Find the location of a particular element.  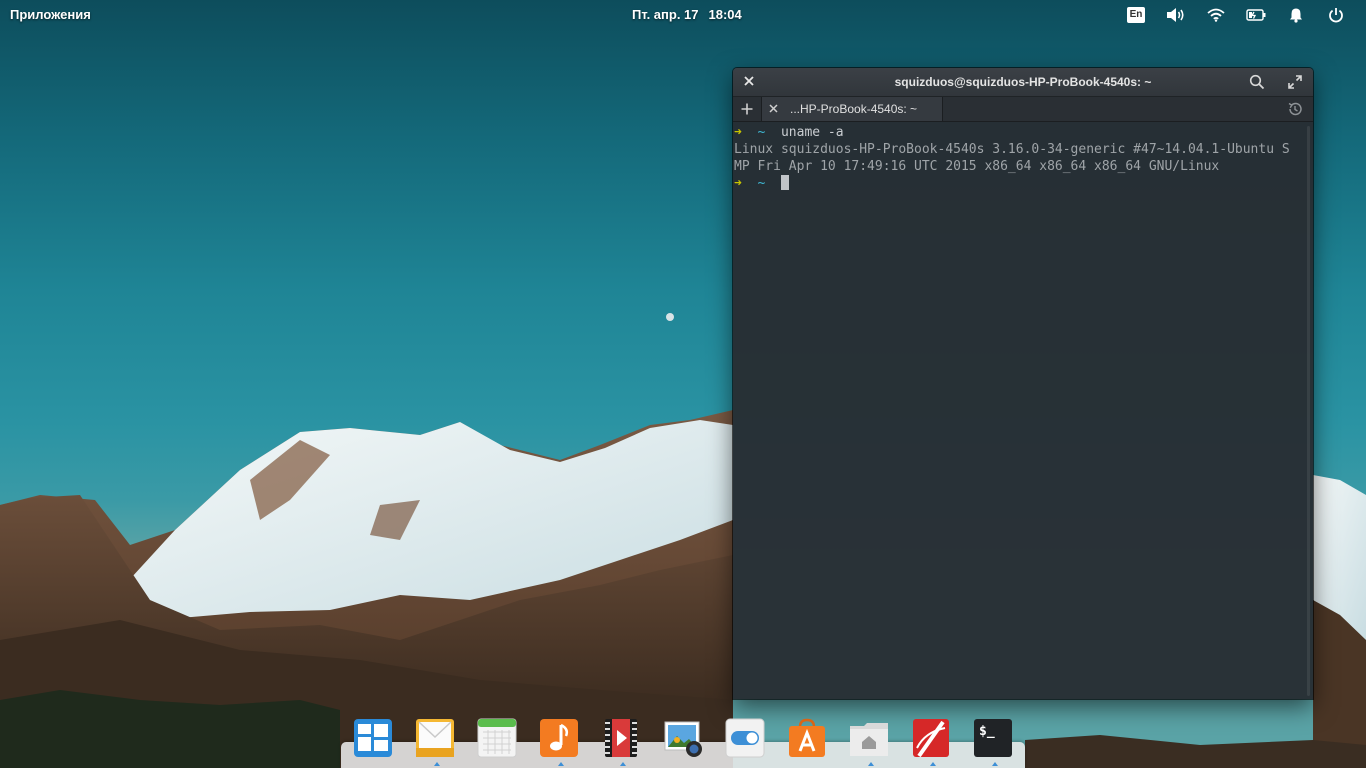

battery-icon is located at coordinates (1256, 15).